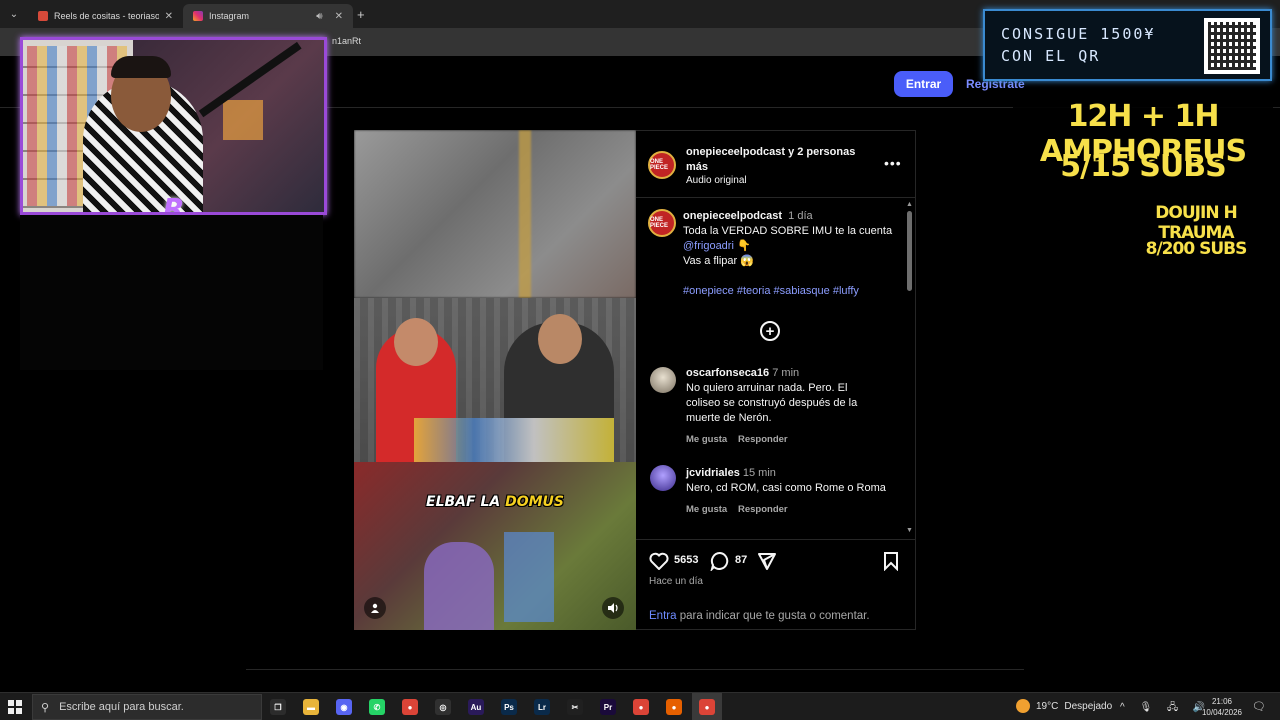  What do you see at coordinates (720, 561) in the screenshot?
I see `comment-icon` at bounding box center [720, 561].